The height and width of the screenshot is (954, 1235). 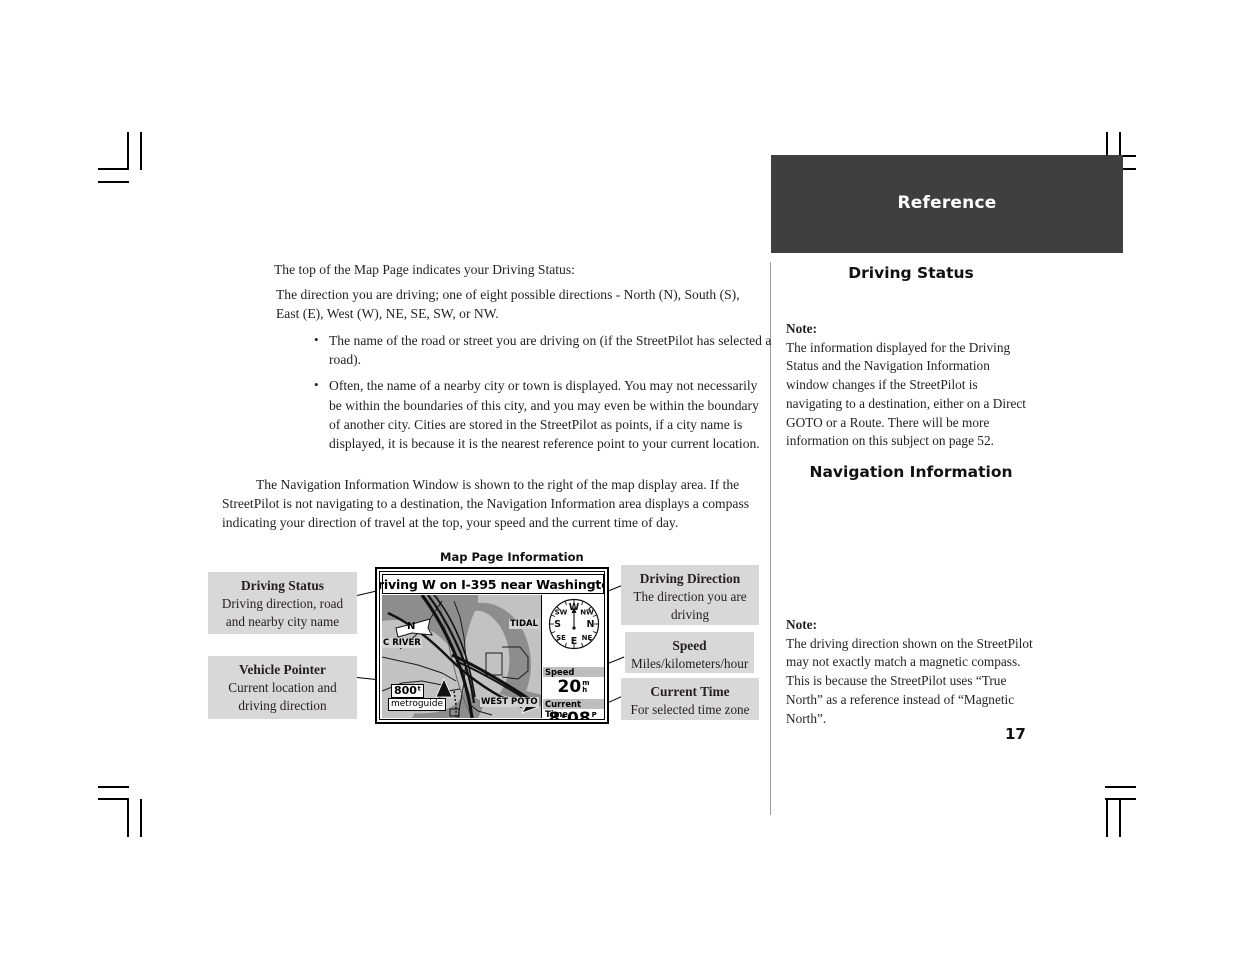 What do you see at coordinates (524, 624) in the screenshot?
I see `map-label-tidal: TIDAL` at bounding box center [524, 624].